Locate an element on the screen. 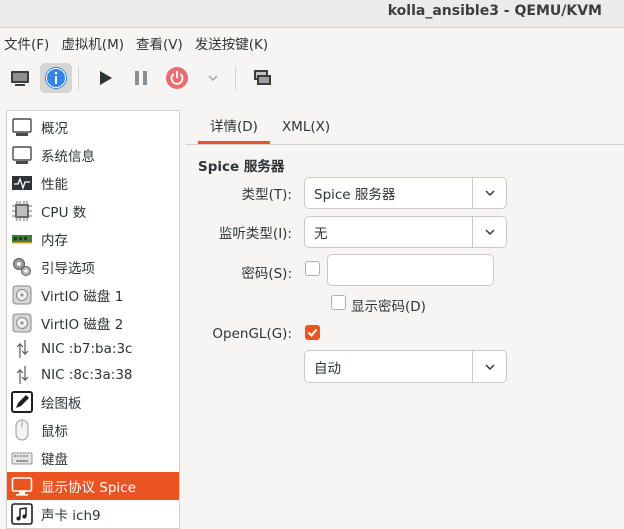  opengl-renderer-combo: 自动 is located at coordinates (405, 366).